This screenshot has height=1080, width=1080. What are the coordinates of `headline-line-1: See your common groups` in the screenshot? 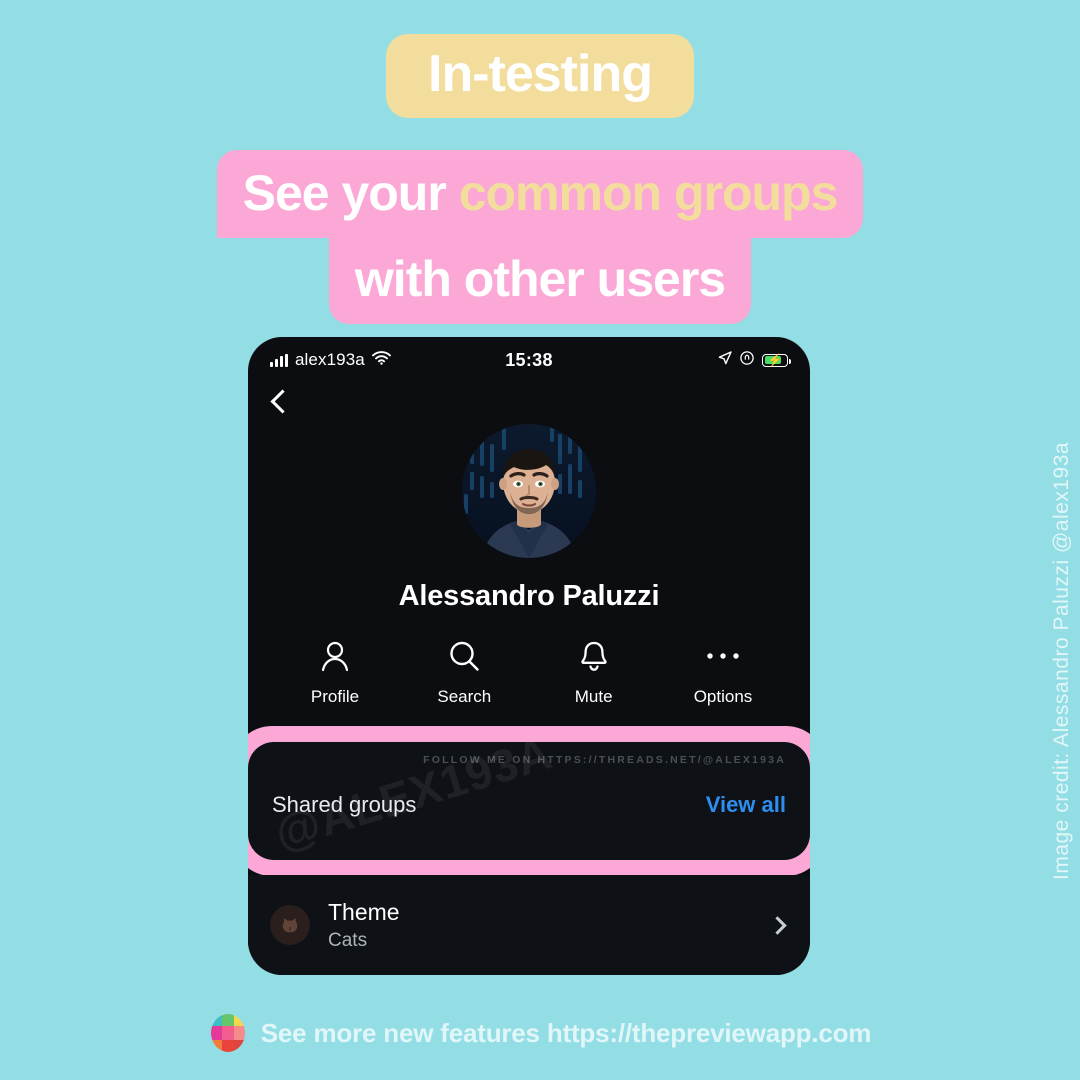 It's located at (540, 194).